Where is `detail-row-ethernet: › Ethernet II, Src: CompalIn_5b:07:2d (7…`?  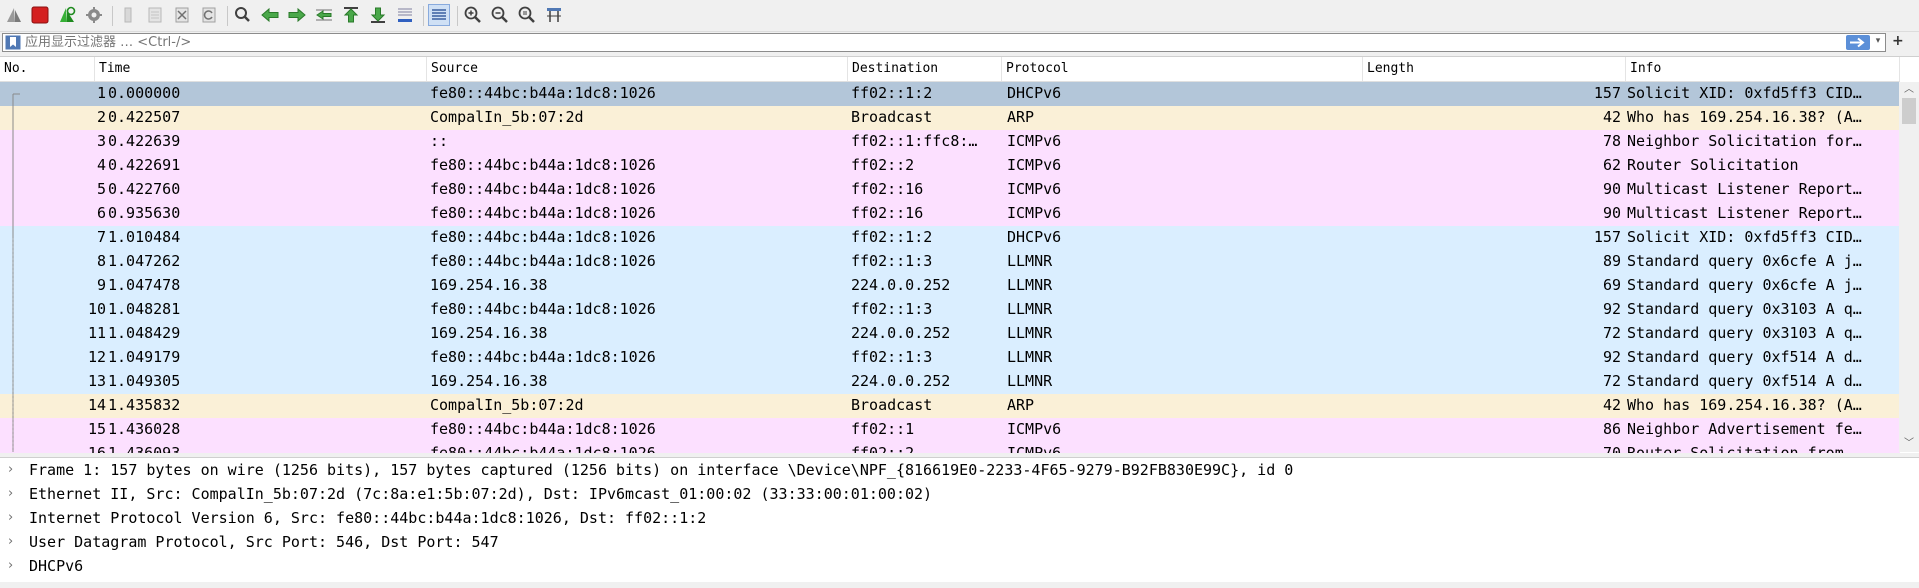 detail-row-ethernet: › Ethernet II, Src: CompalIn_5b:07:2d (7… is located at coordinates (959, 495).